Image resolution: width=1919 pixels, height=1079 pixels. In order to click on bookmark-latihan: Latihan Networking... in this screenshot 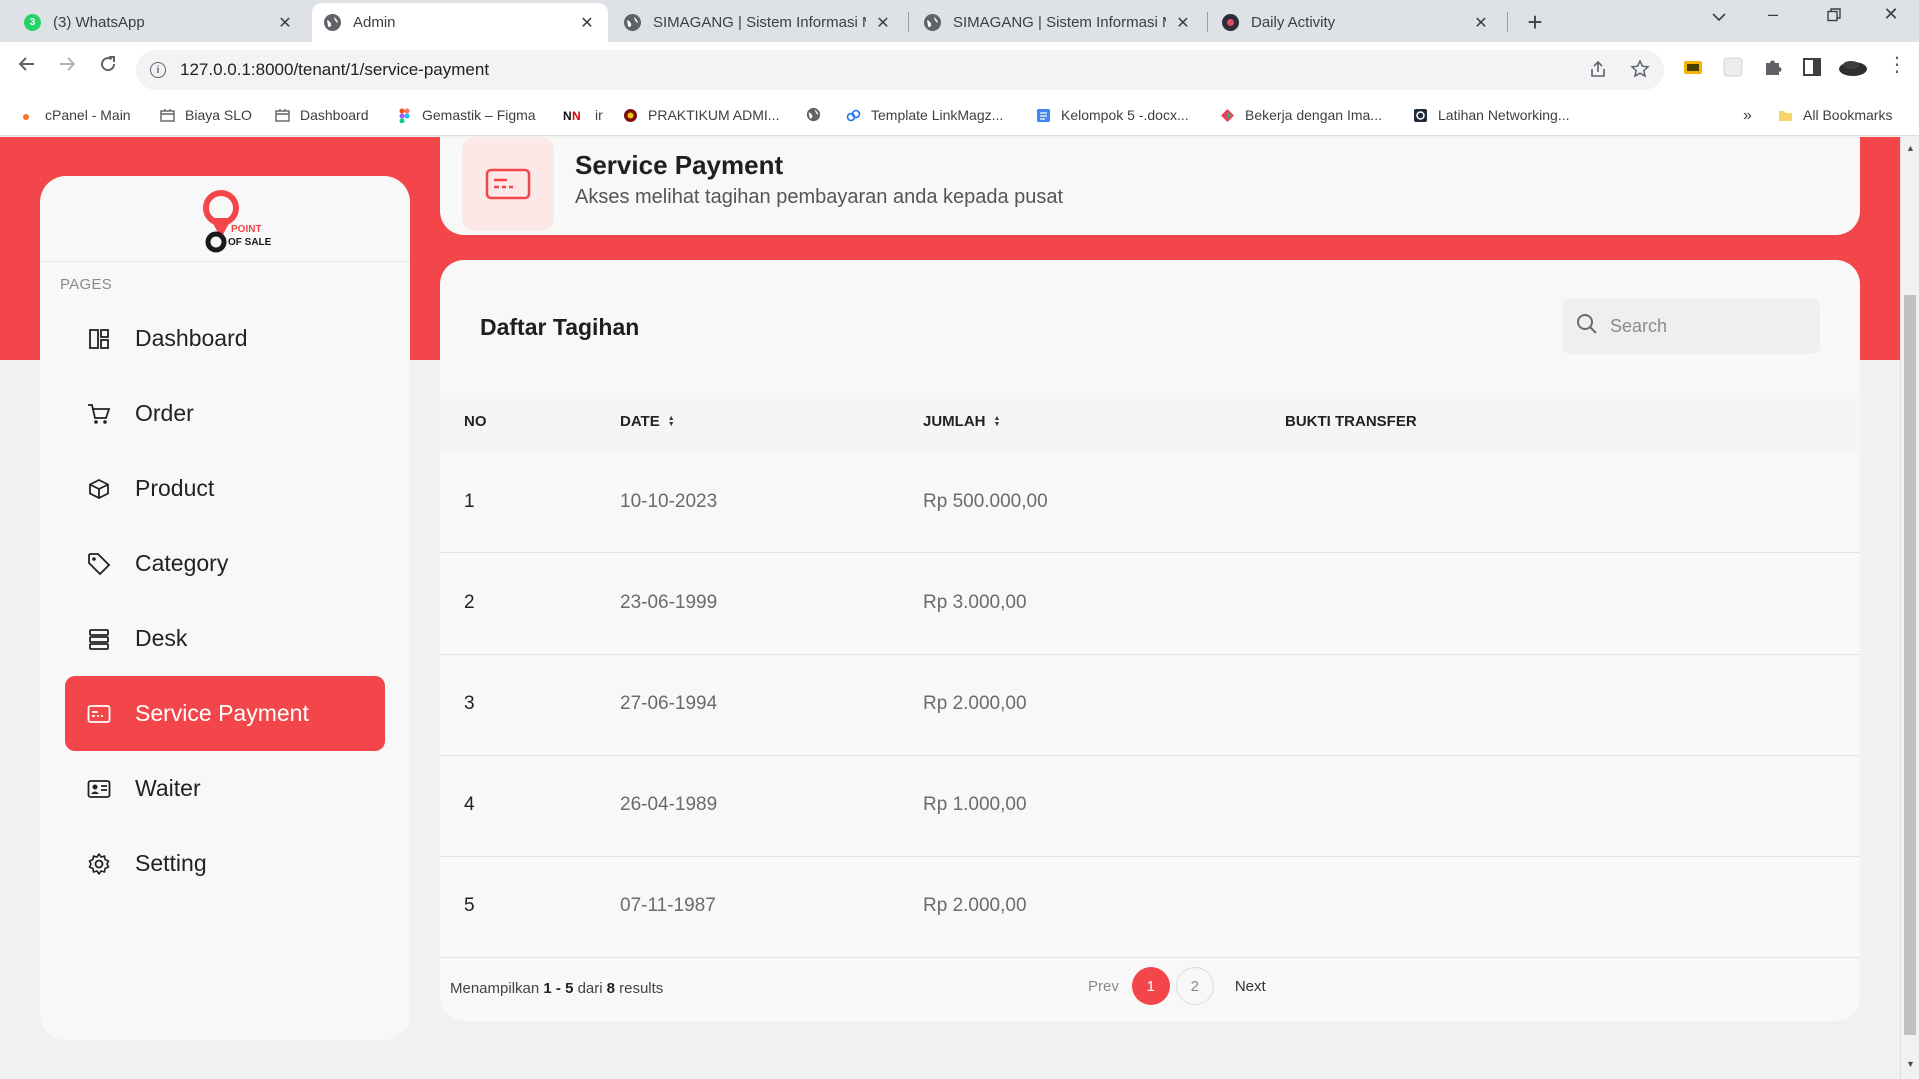, I will do `click(1491, 115)`.